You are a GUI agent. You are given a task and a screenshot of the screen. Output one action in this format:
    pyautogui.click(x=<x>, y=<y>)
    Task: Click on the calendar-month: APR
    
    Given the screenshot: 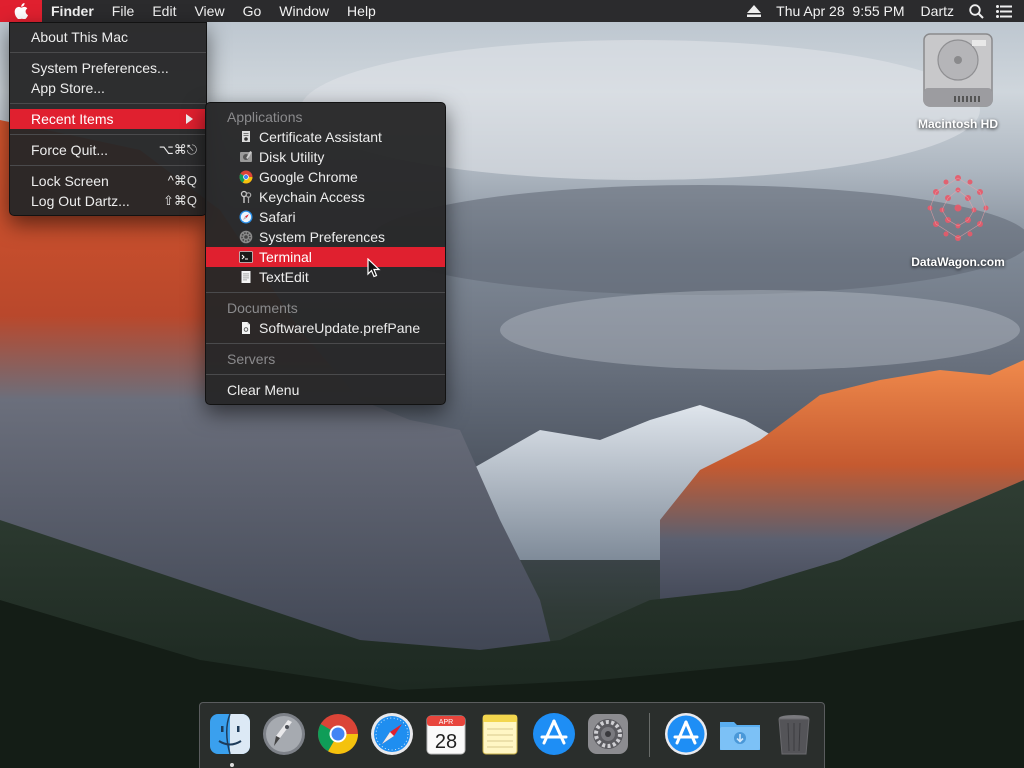 What is the action you would take?
    pyautogui.click(x=446, y=722)
    